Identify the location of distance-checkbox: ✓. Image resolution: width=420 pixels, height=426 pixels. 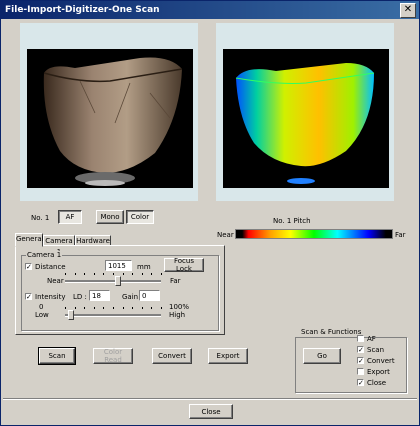
(28, 267).